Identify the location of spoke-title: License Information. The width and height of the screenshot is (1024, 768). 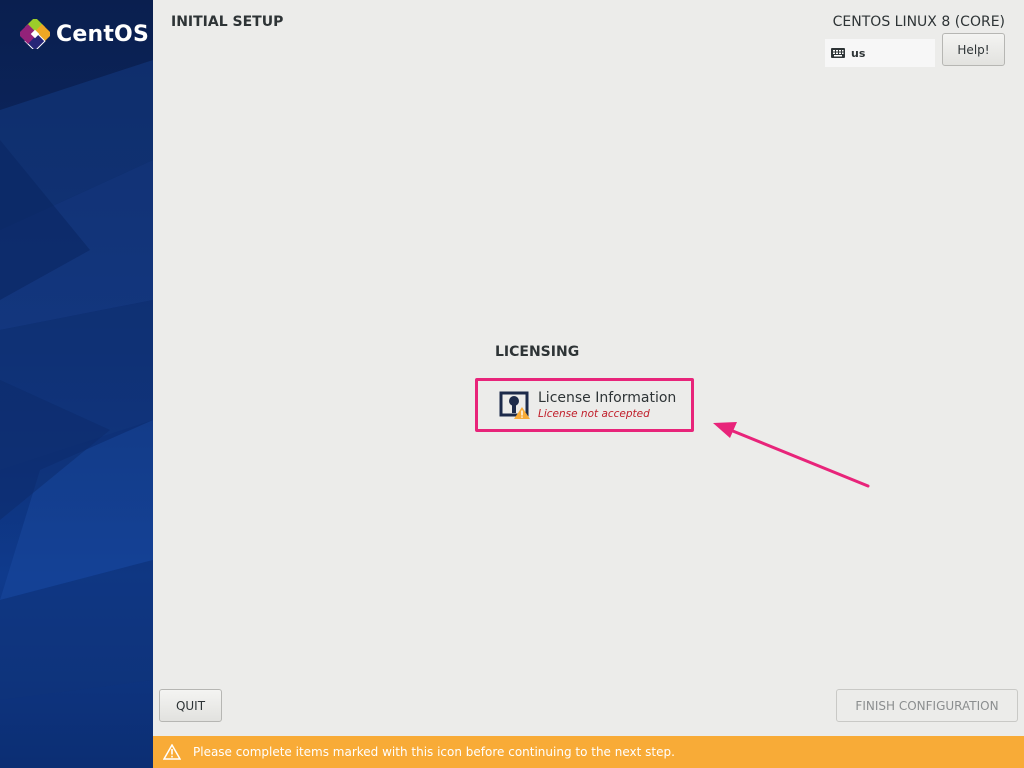
(607, 398).